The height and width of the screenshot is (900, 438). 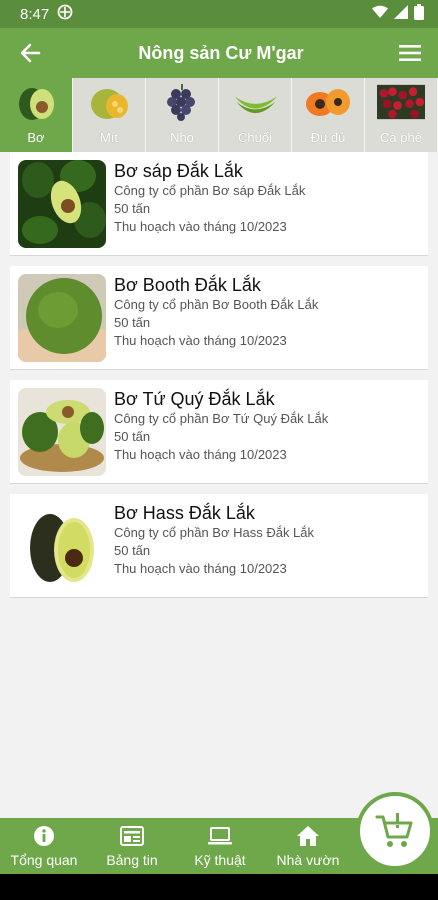 What do you see at coordinates (35, 14) in the screenshot?
I see `status-time: 8:47` at bounding box center [35, 14].